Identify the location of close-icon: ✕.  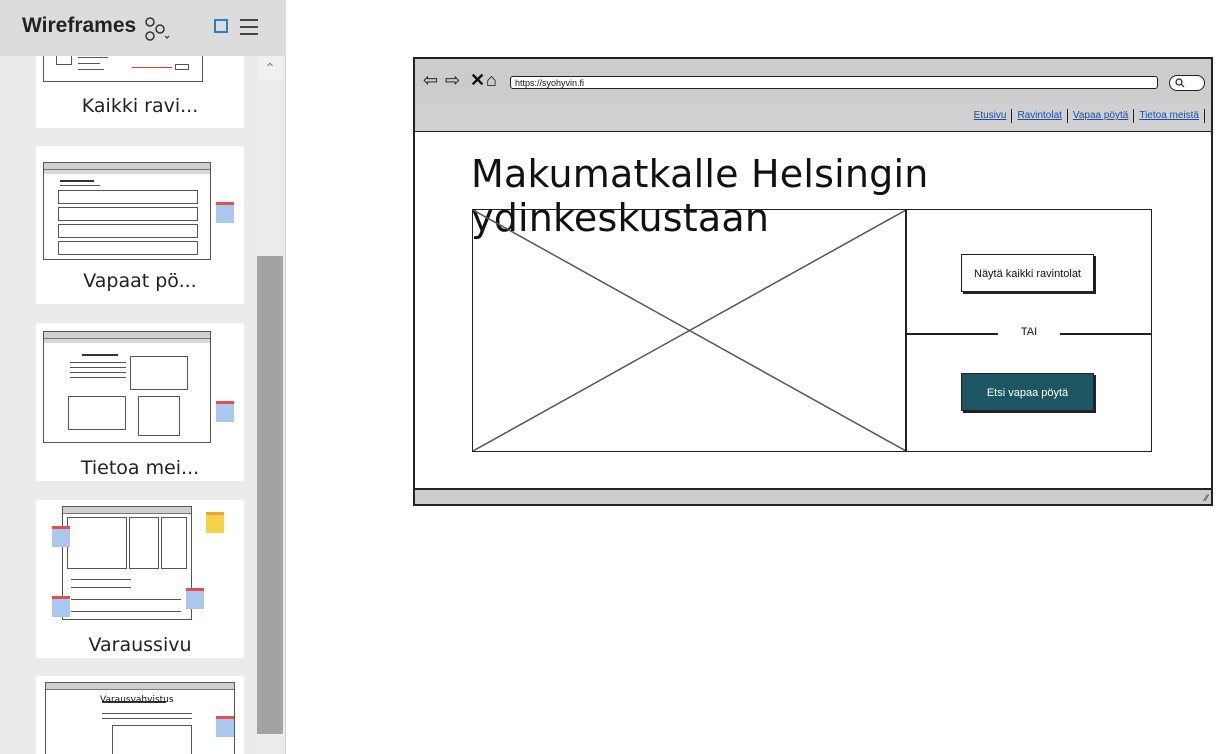
(478, 80).